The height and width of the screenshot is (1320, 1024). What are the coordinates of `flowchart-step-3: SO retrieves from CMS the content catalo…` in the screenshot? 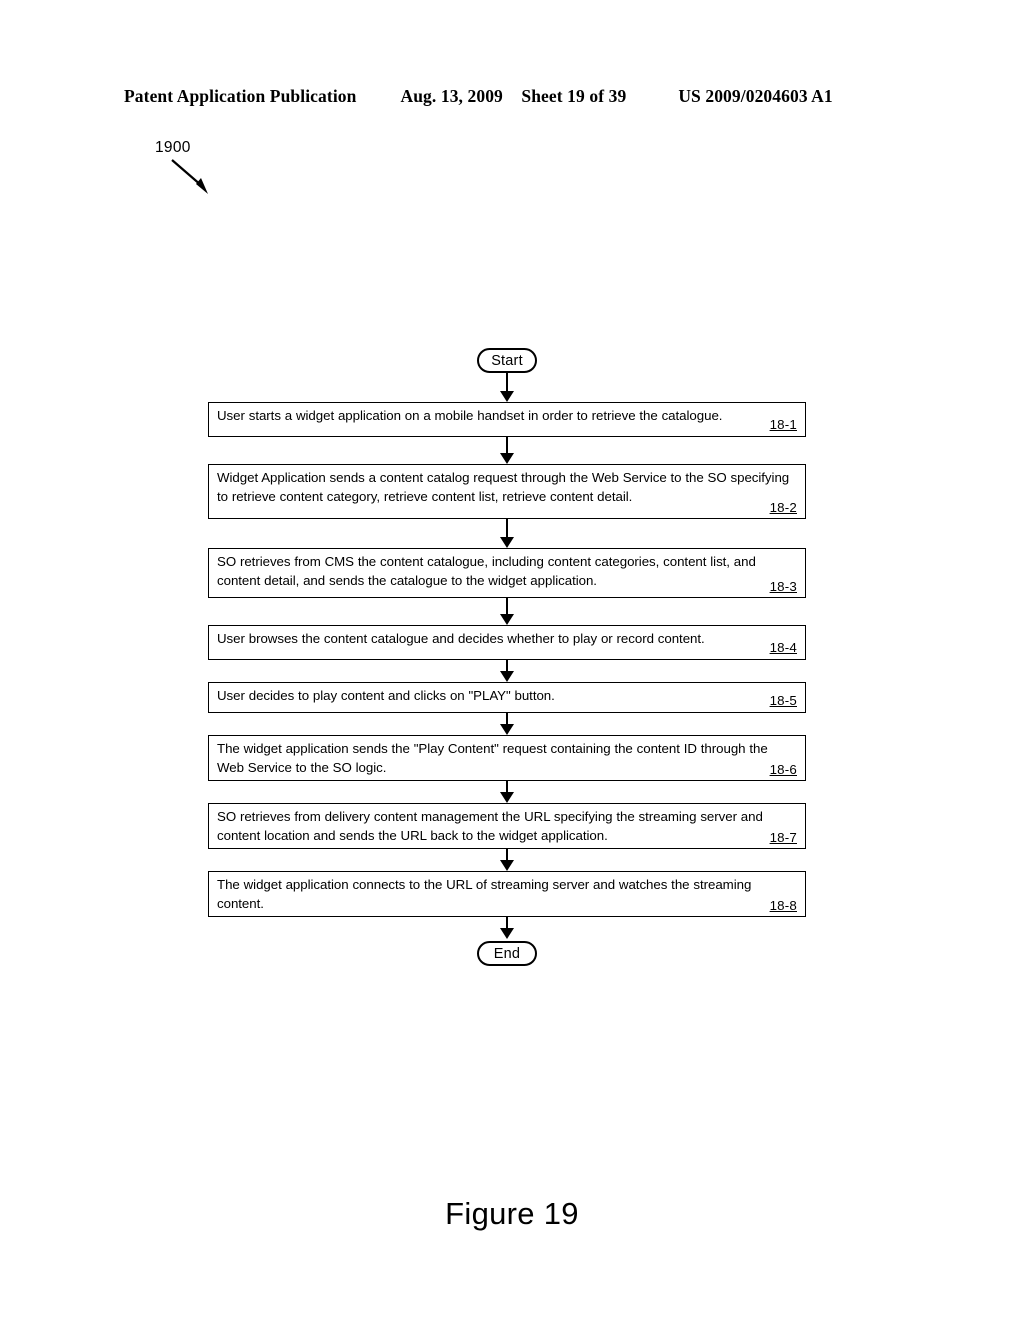 It's located at (507, 573).